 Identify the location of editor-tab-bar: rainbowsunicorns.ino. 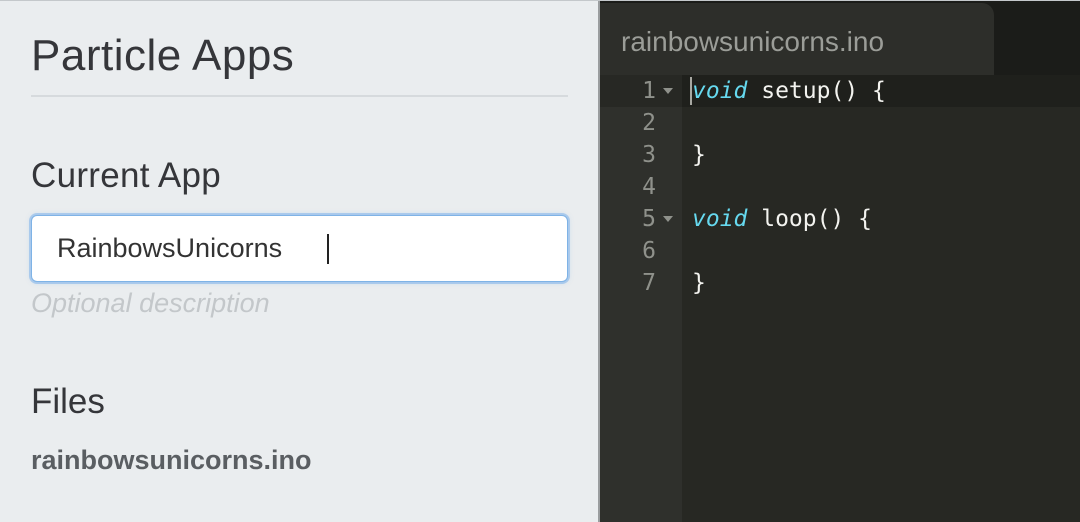
(840, 38).